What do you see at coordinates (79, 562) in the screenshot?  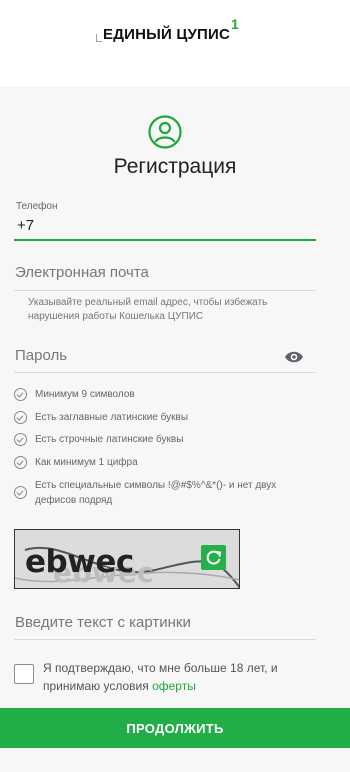 I see `captcha-text: ebwec` at bounding box center [79, 562].